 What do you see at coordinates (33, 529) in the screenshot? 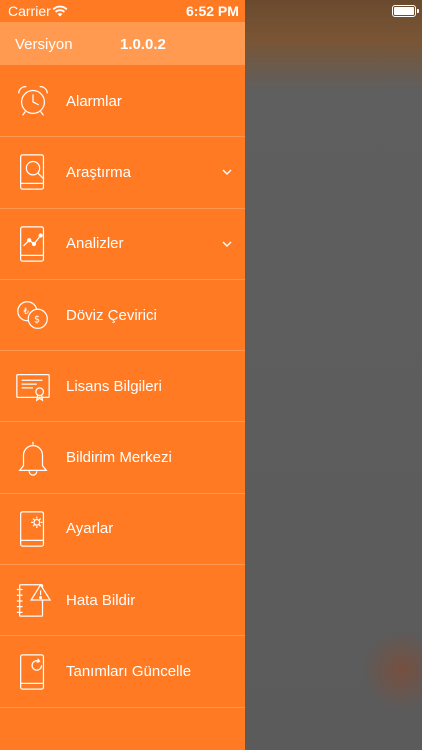
I see `phone-settings-icon` at bounding box center [33, 529].